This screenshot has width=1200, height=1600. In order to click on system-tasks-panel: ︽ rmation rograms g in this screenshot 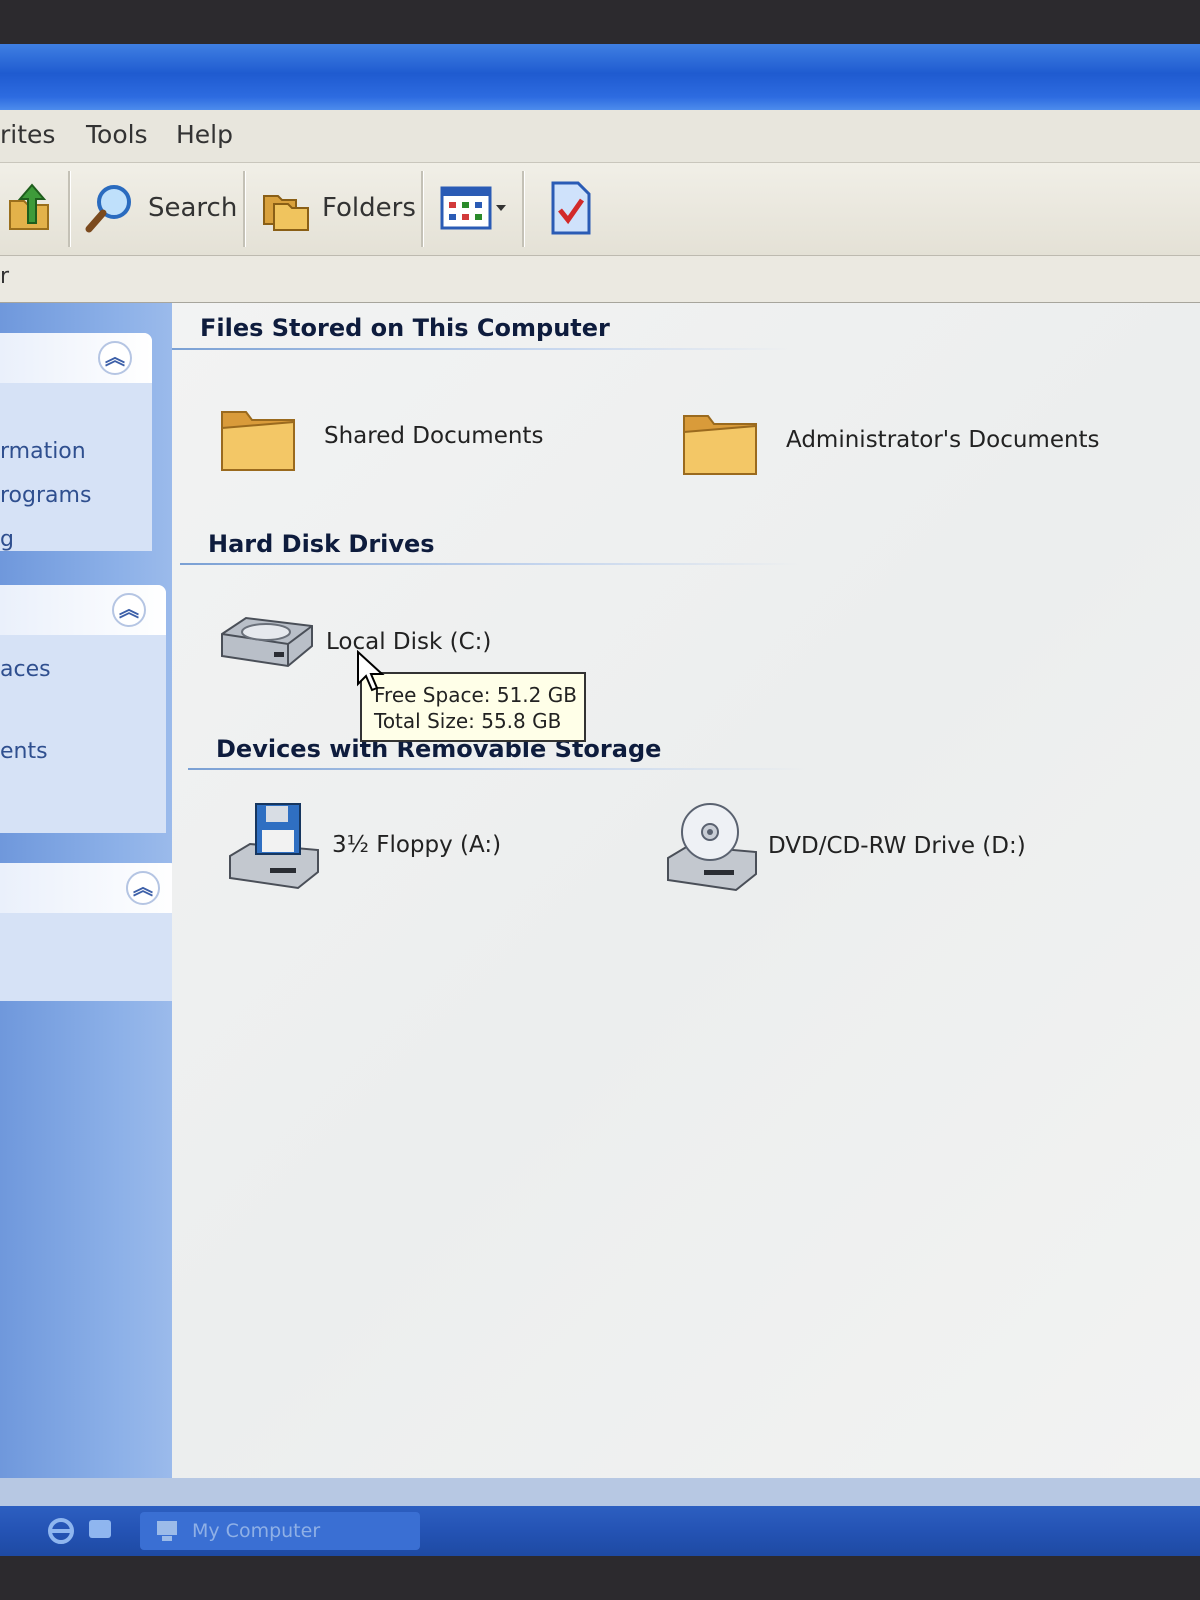, I will do `click(76, 442)`.